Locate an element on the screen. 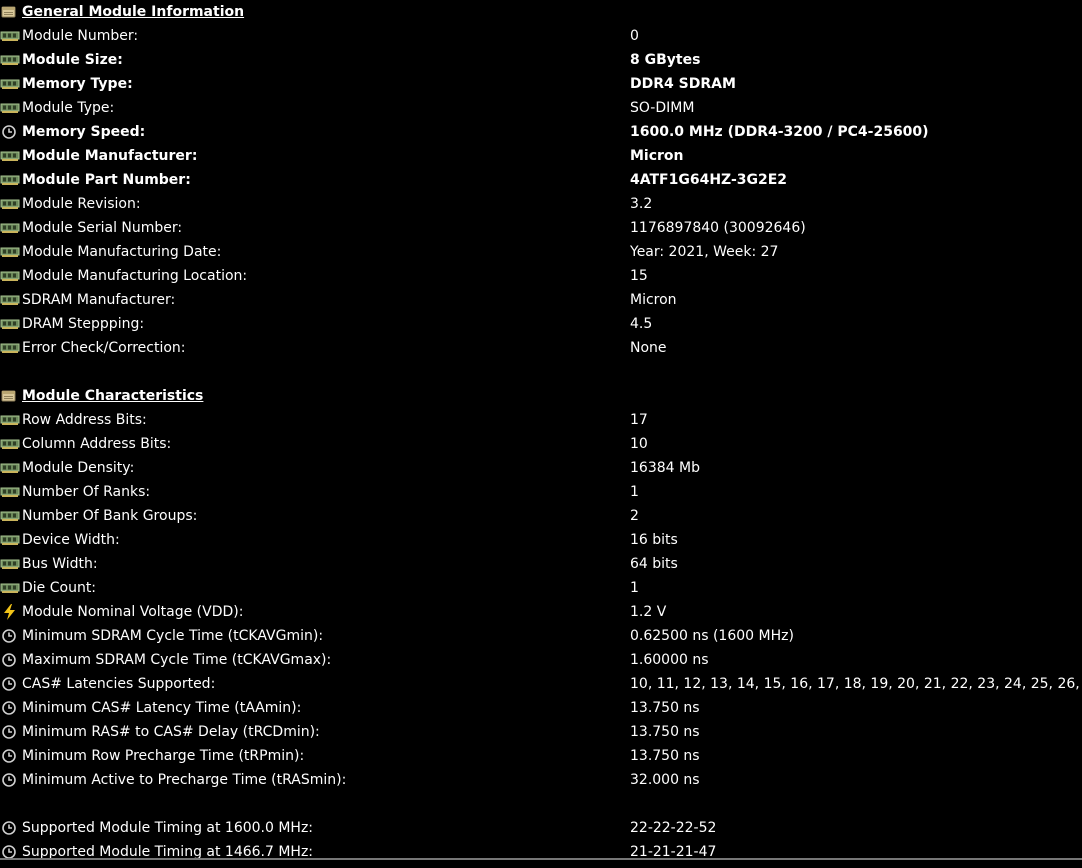  row-label: Module Part Number: is located at coordinates (106, 180).